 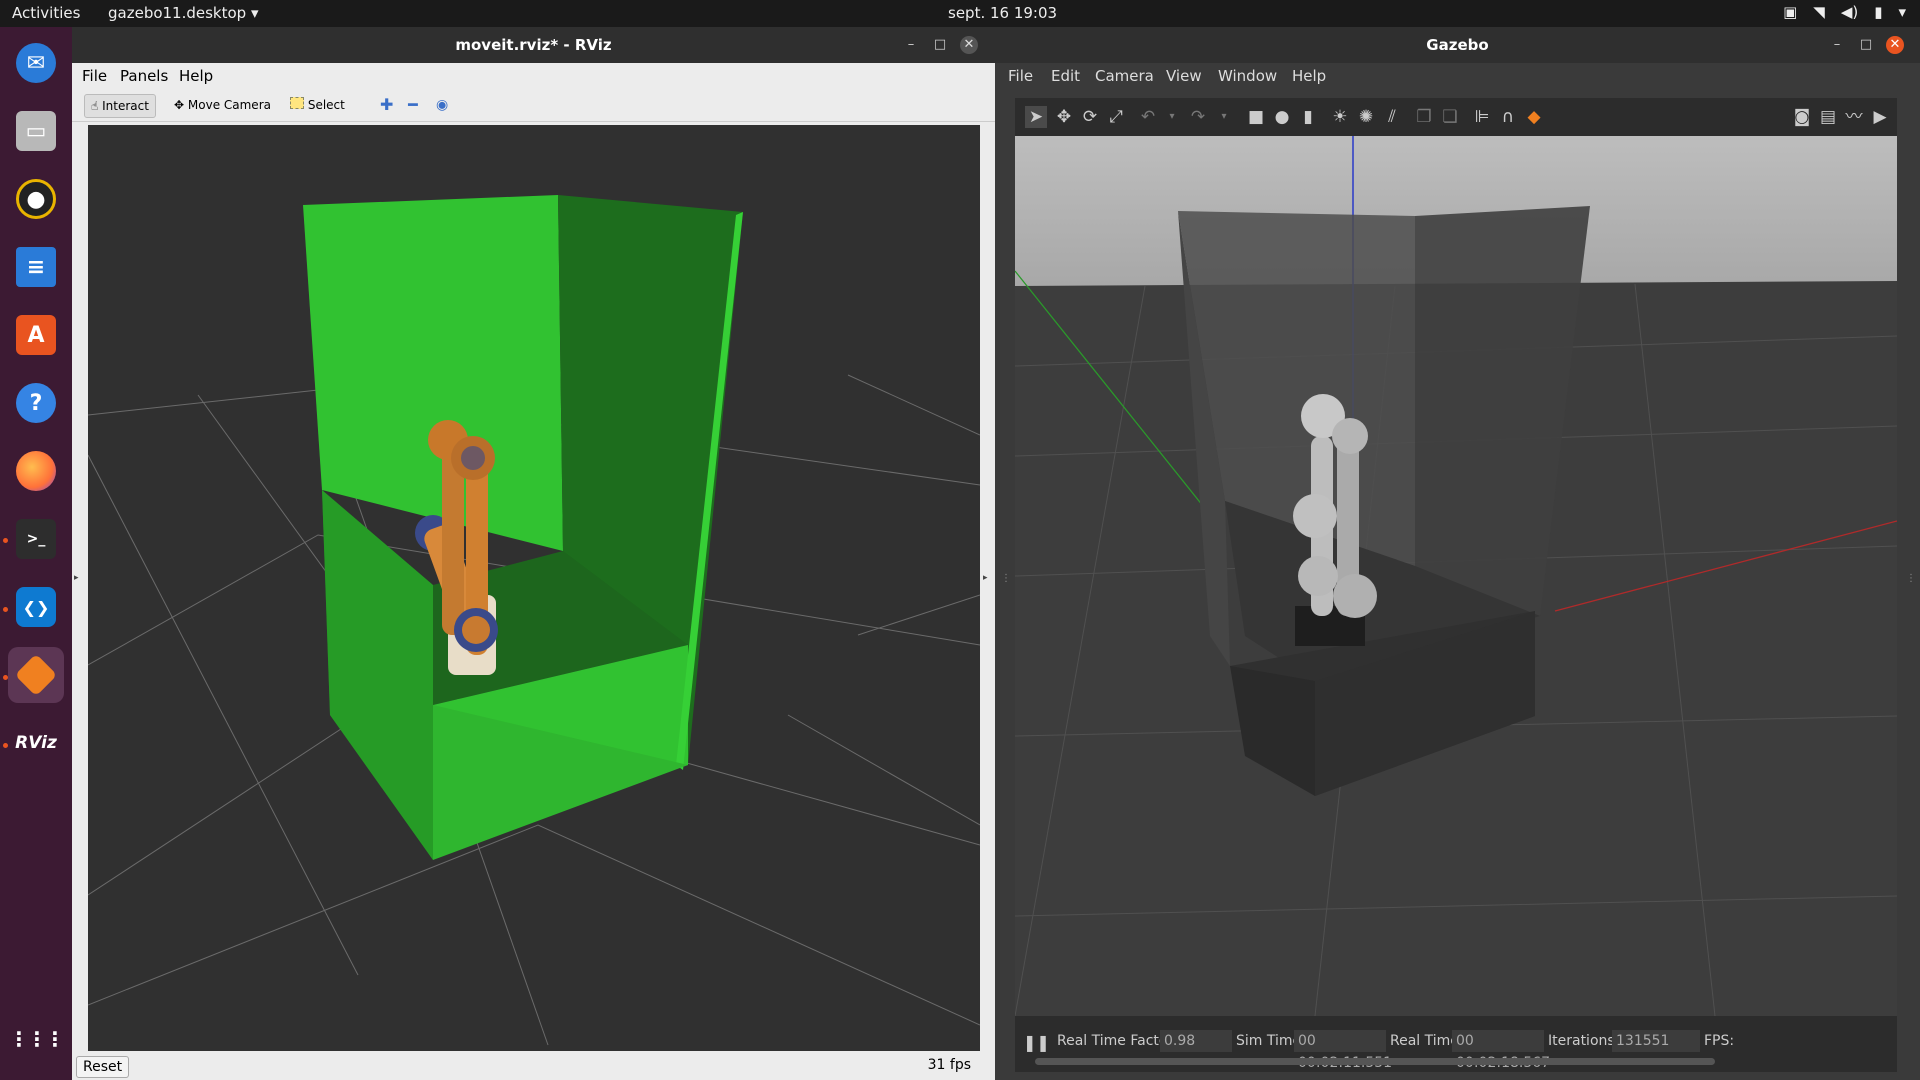 I want to click on move-camera-button: ✥ Move Camera, so click(x=222, y=105).